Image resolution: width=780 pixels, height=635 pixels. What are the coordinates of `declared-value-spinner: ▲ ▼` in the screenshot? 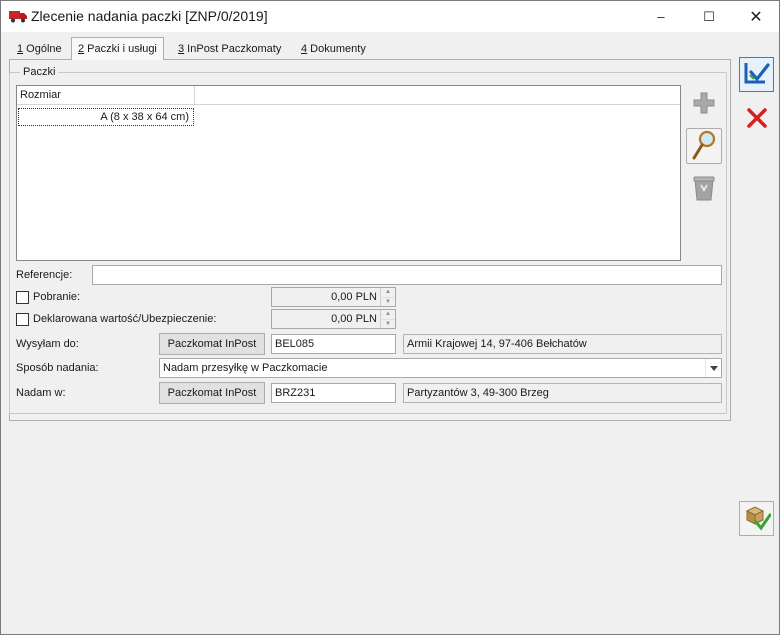 It's located at (387, 319).